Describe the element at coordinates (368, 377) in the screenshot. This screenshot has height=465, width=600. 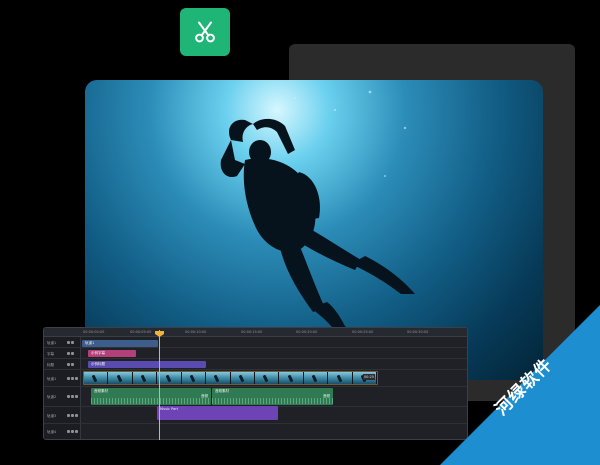
I see `clip-duration: 00:25` at that location.